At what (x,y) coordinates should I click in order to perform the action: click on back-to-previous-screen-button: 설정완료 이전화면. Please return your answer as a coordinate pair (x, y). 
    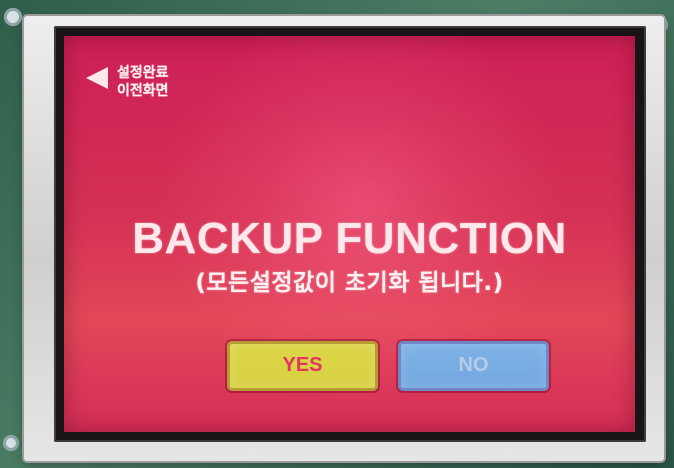
    Looking at the image, I should click on (138, 79).